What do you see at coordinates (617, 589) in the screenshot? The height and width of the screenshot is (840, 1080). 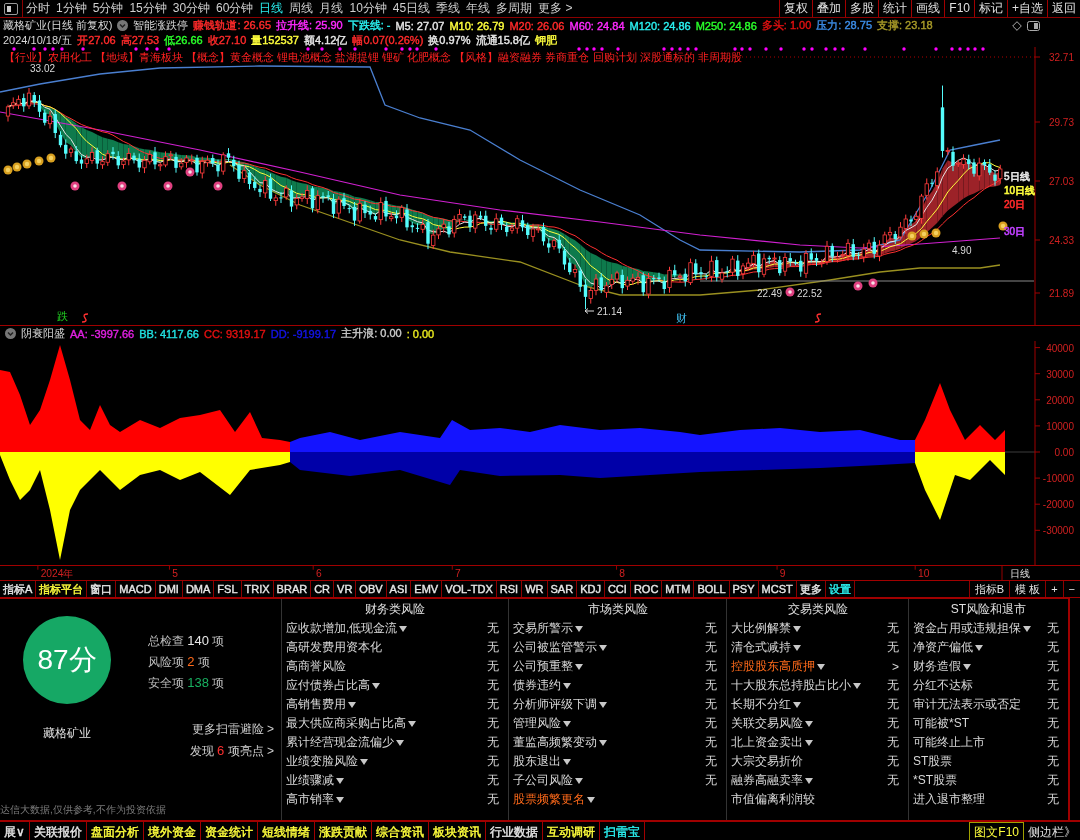 I see `indicator-tab: CCI` at bounding box center [617, 589].